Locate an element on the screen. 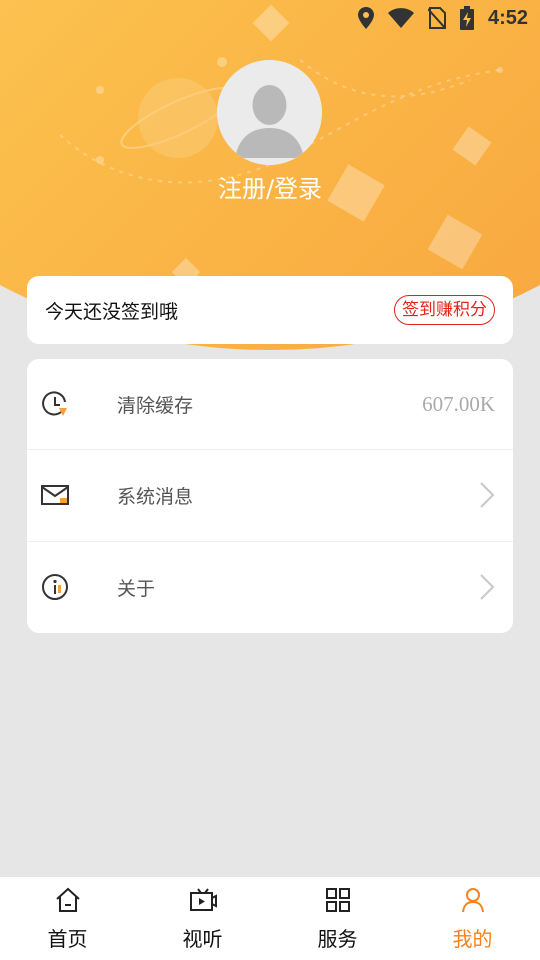  home-icon is located at coordinates (68, 900).